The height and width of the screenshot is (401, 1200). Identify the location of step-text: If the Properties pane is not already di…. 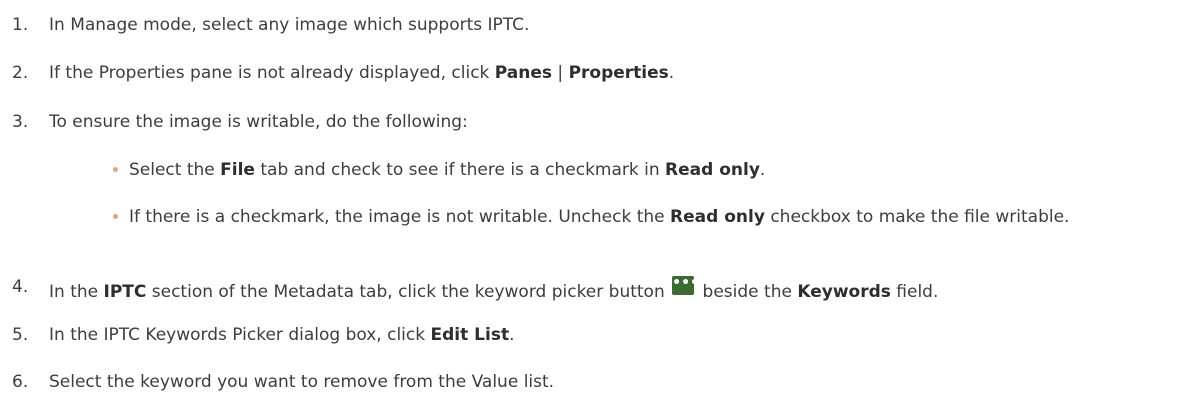
(361, 73).